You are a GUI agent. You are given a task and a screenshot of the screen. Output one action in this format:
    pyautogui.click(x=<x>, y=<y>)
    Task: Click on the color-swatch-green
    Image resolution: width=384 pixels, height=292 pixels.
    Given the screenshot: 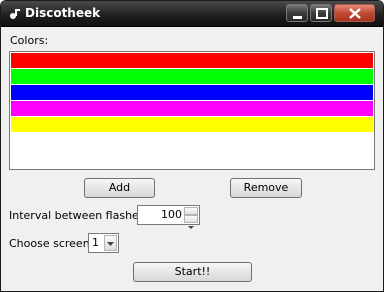 What is the action you would take?
    pyautogui.click(x=192, y=76)
    